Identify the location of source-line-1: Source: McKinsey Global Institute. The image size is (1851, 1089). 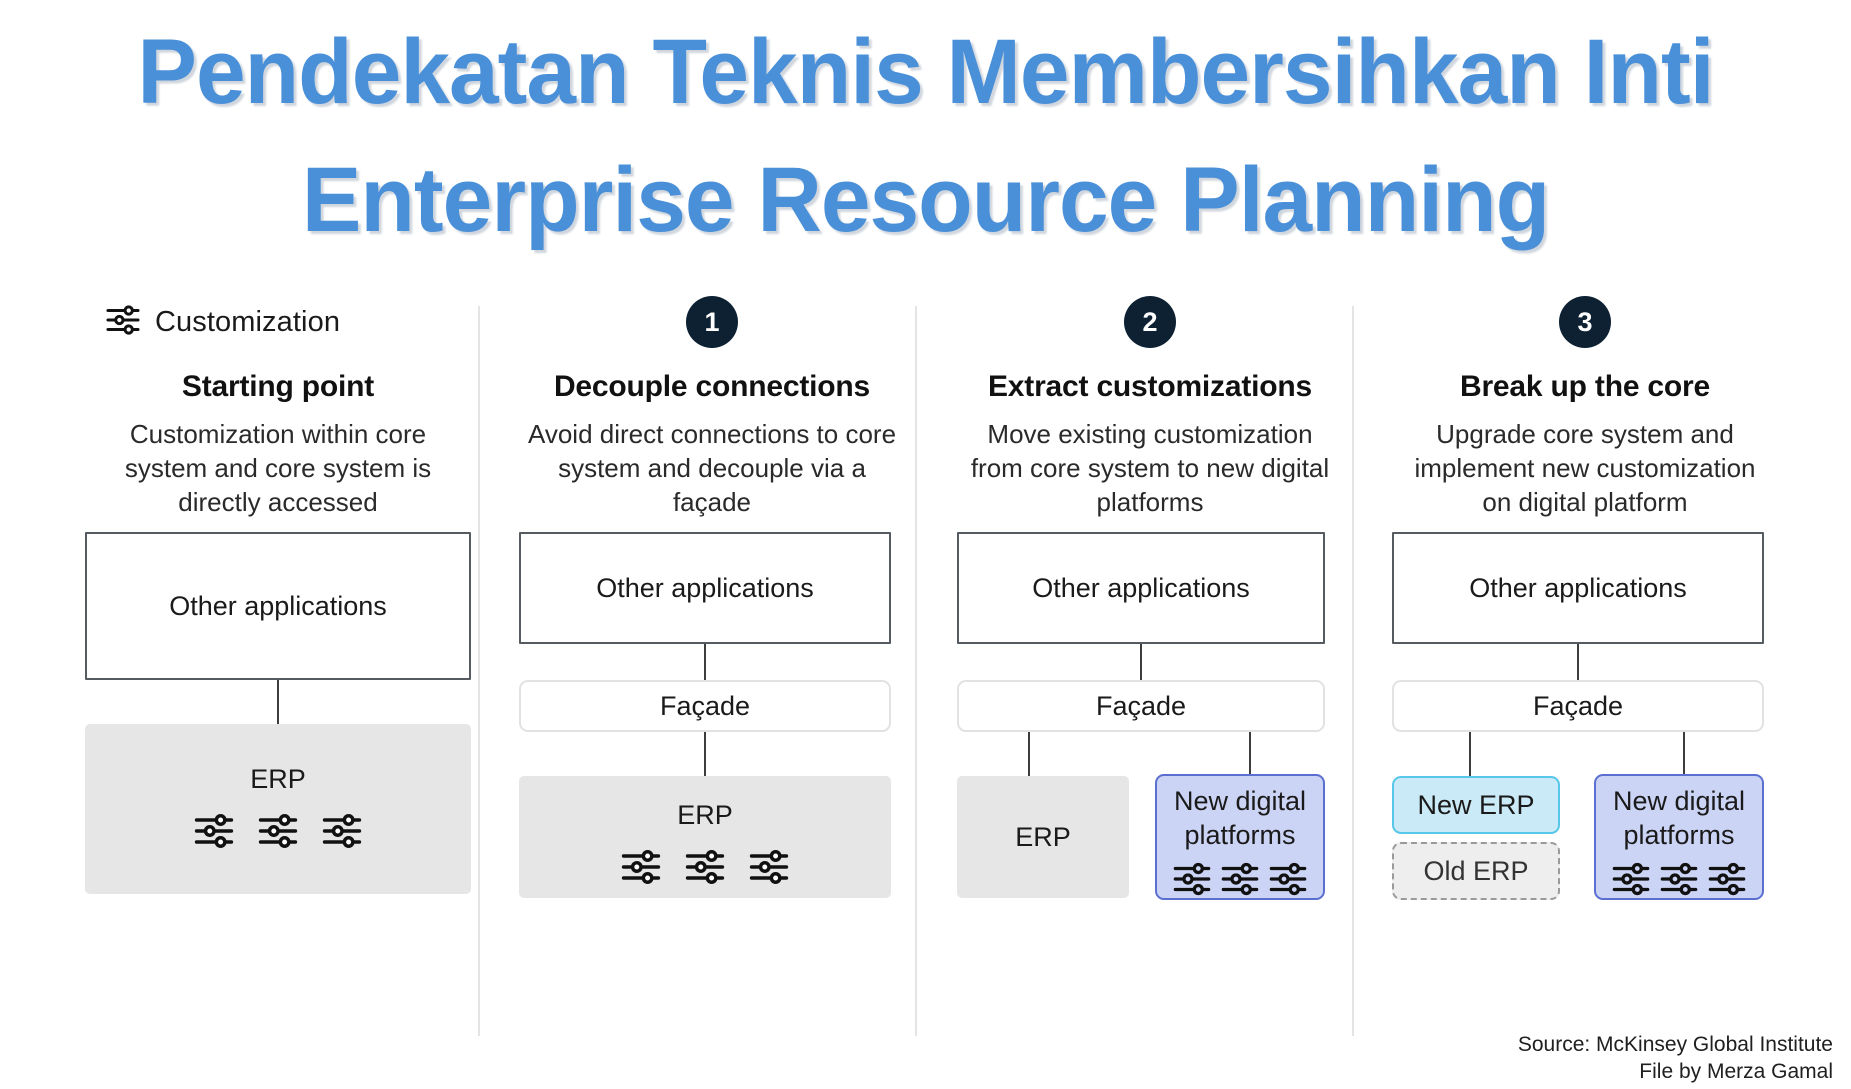
(1675, 1044).